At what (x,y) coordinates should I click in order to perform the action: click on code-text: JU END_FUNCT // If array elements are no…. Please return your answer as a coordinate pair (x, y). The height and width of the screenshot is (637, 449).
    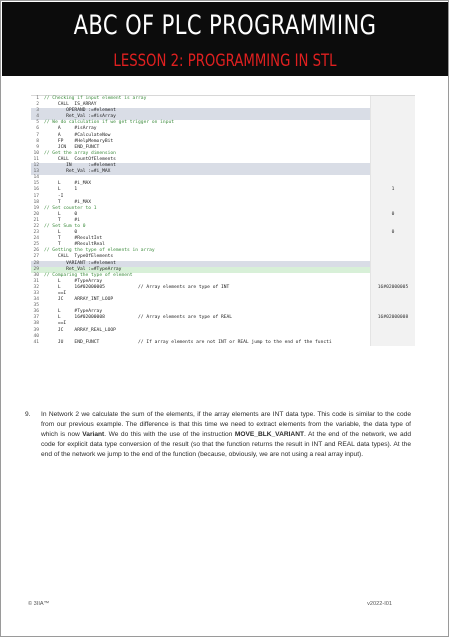
    Looking at the image, I should click on (188, 342).